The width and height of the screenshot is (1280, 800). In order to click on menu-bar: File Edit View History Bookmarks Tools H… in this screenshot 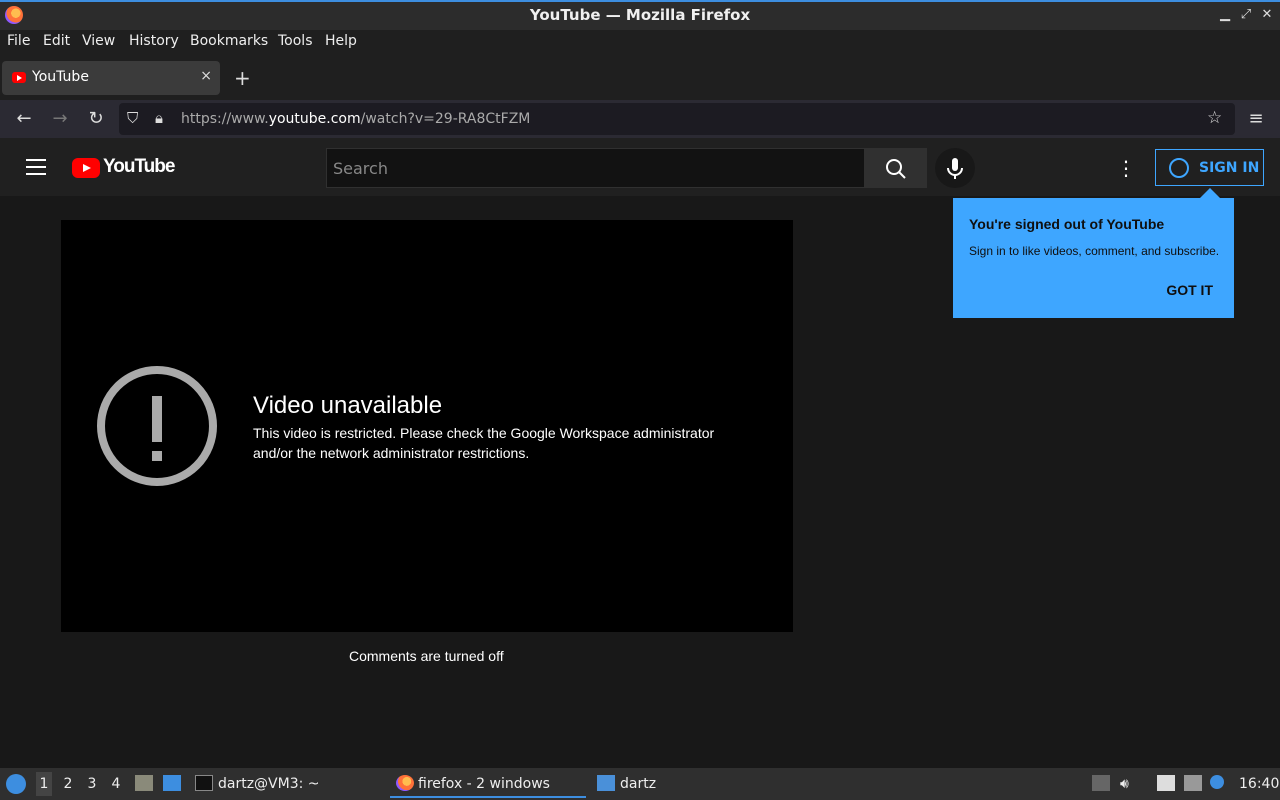, I will do `click(640, 42)`.